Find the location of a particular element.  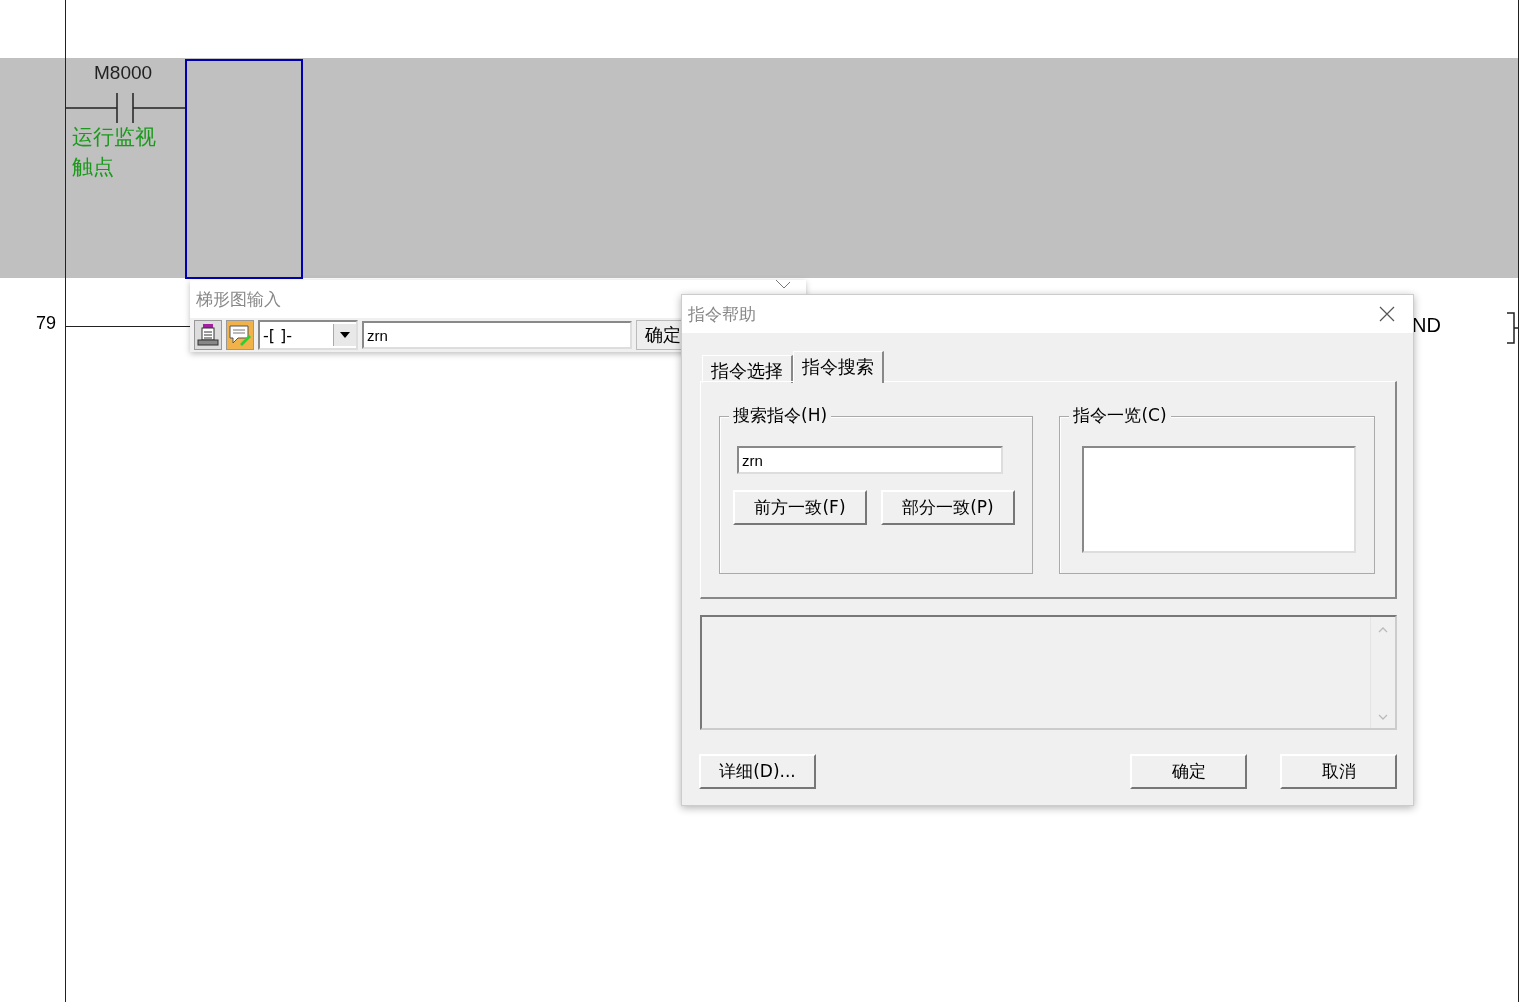

step-number: 79 is located at coordinates (46, 323).